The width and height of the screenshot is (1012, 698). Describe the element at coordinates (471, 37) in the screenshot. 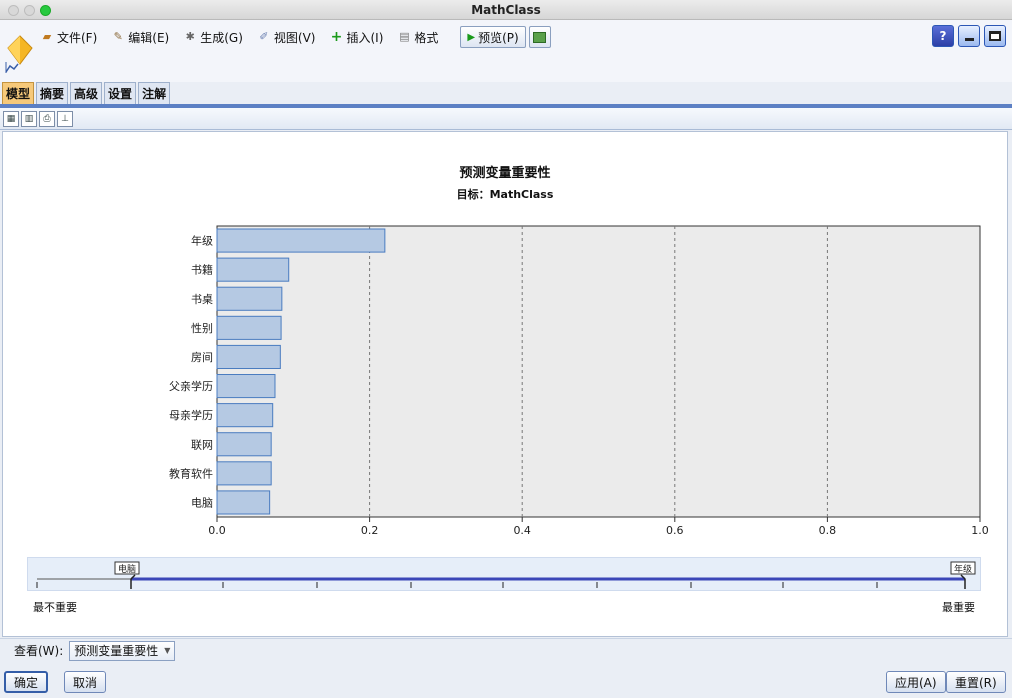

I see `play-icon: ▶` at that location.